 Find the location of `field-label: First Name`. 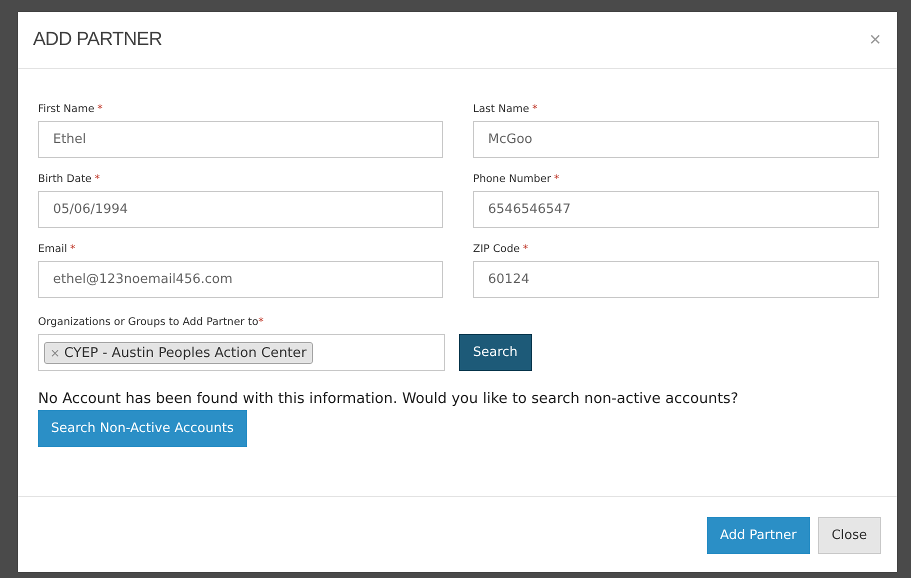

field-label: First Name is located at coordinates (66, 109).